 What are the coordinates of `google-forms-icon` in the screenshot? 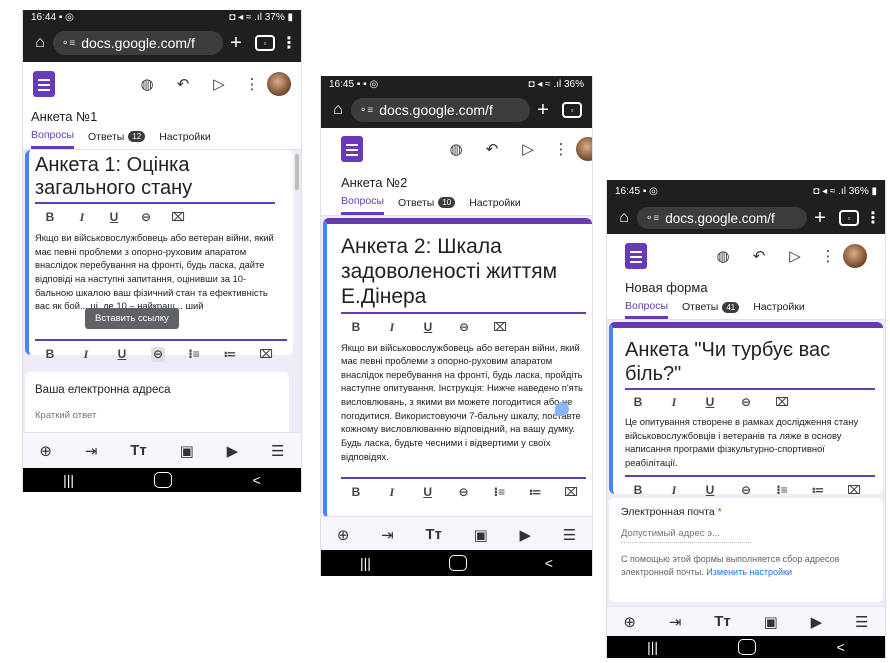 It's located at (44, 84).